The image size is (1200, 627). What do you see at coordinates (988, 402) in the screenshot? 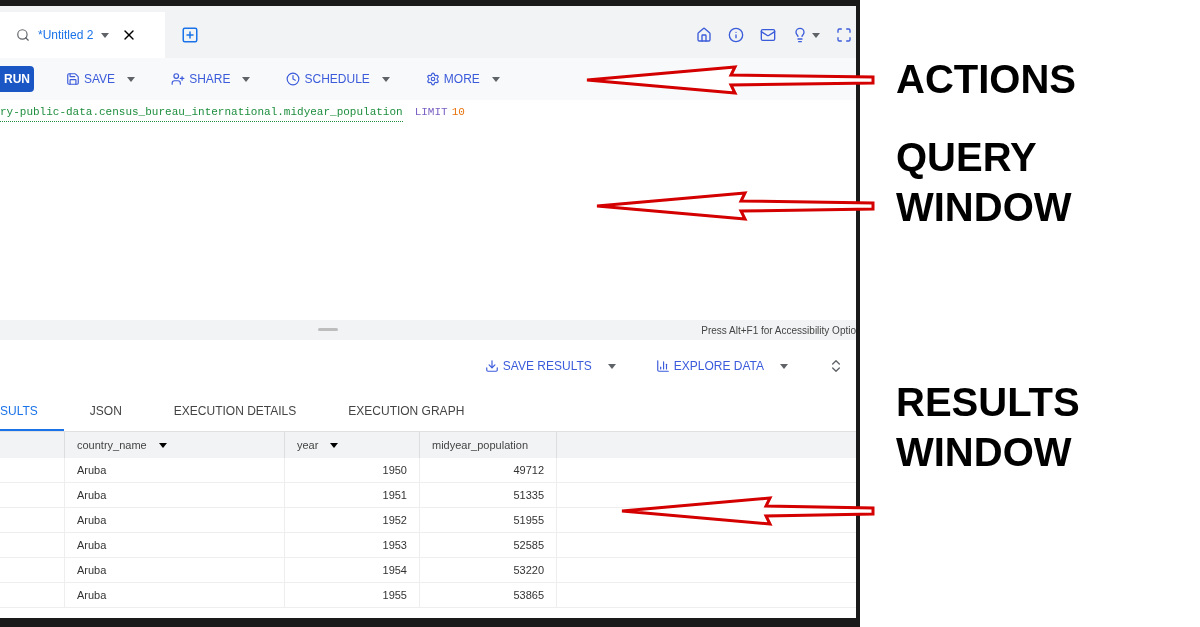
I see `annotation-label: RESULTS` at bounding box center [988, 402].